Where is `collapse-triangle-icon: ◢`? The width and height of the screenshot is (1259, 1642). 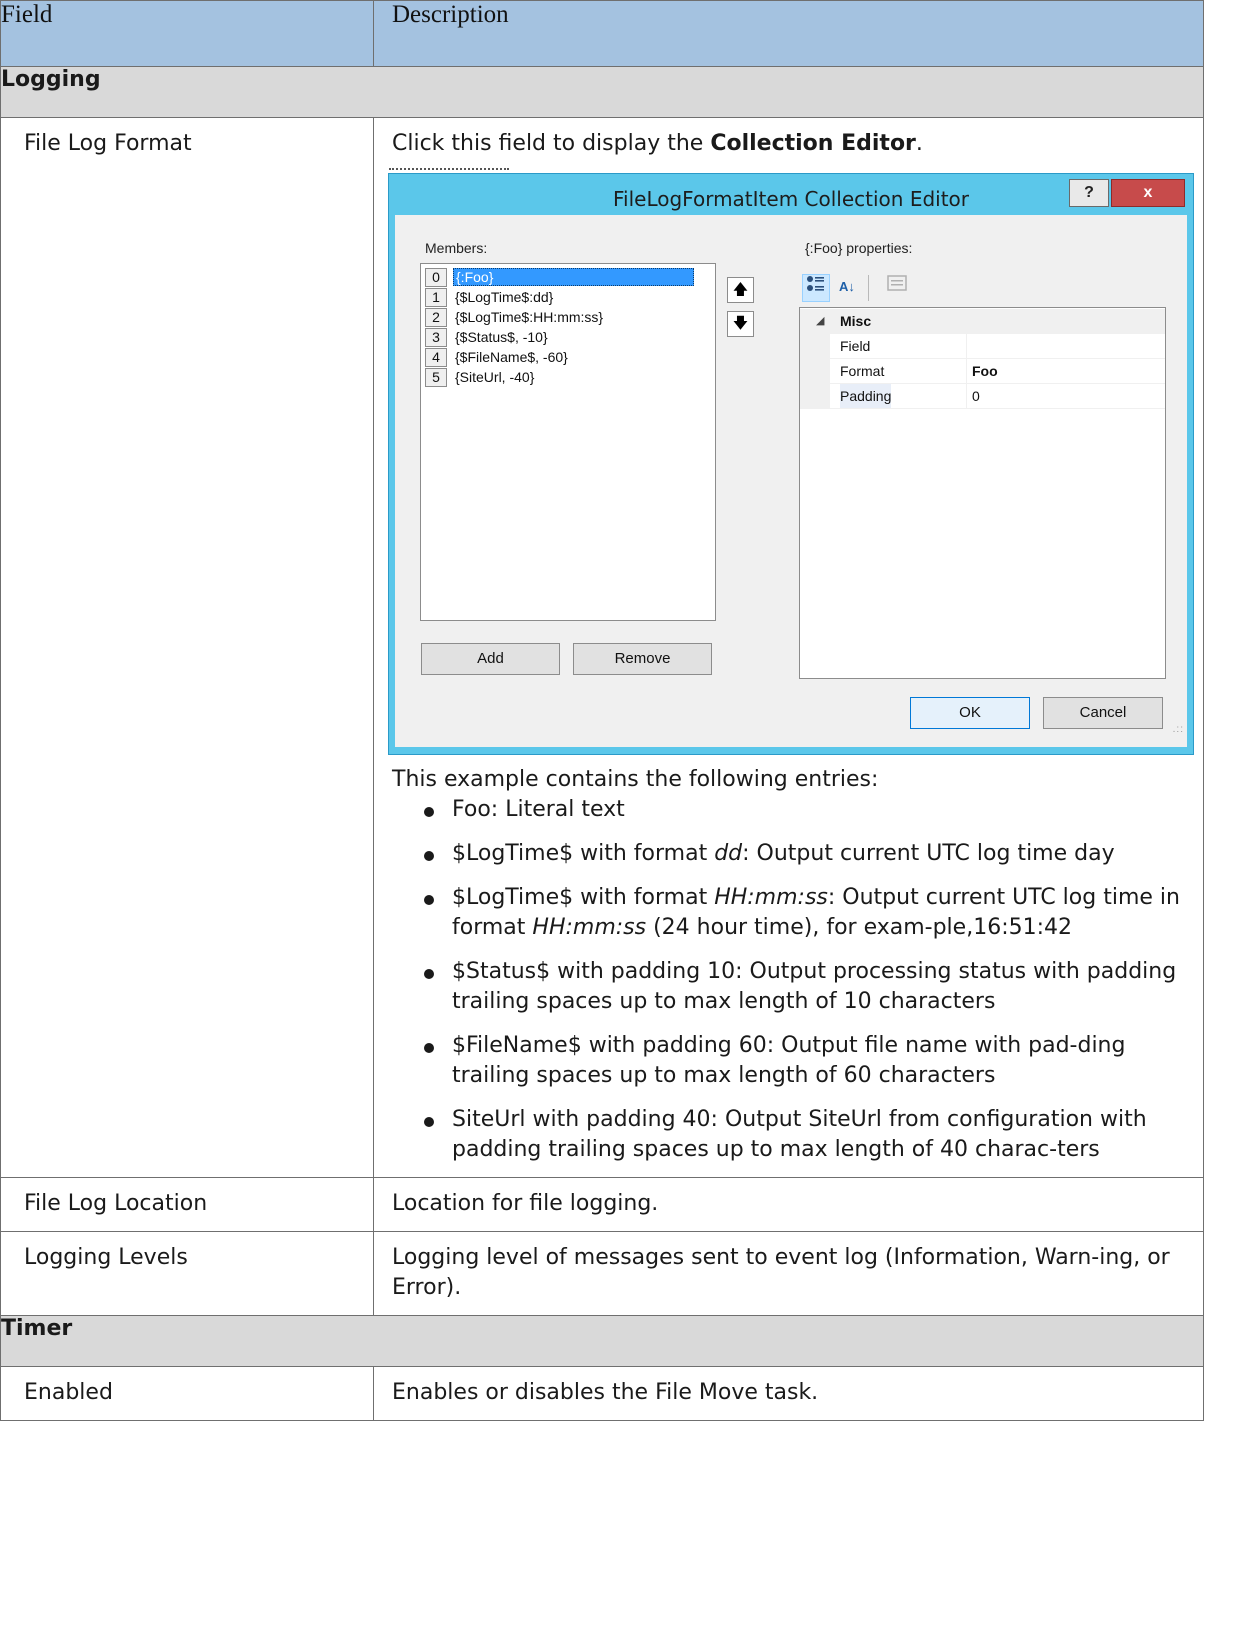 collapse-triangle-icon: ◢ is located at coordinates (820, 321).